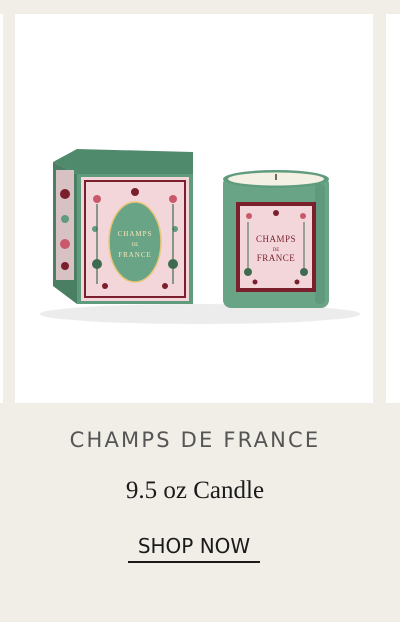  I want to click on box-label-text: CHAMPS, so click(135, 234).